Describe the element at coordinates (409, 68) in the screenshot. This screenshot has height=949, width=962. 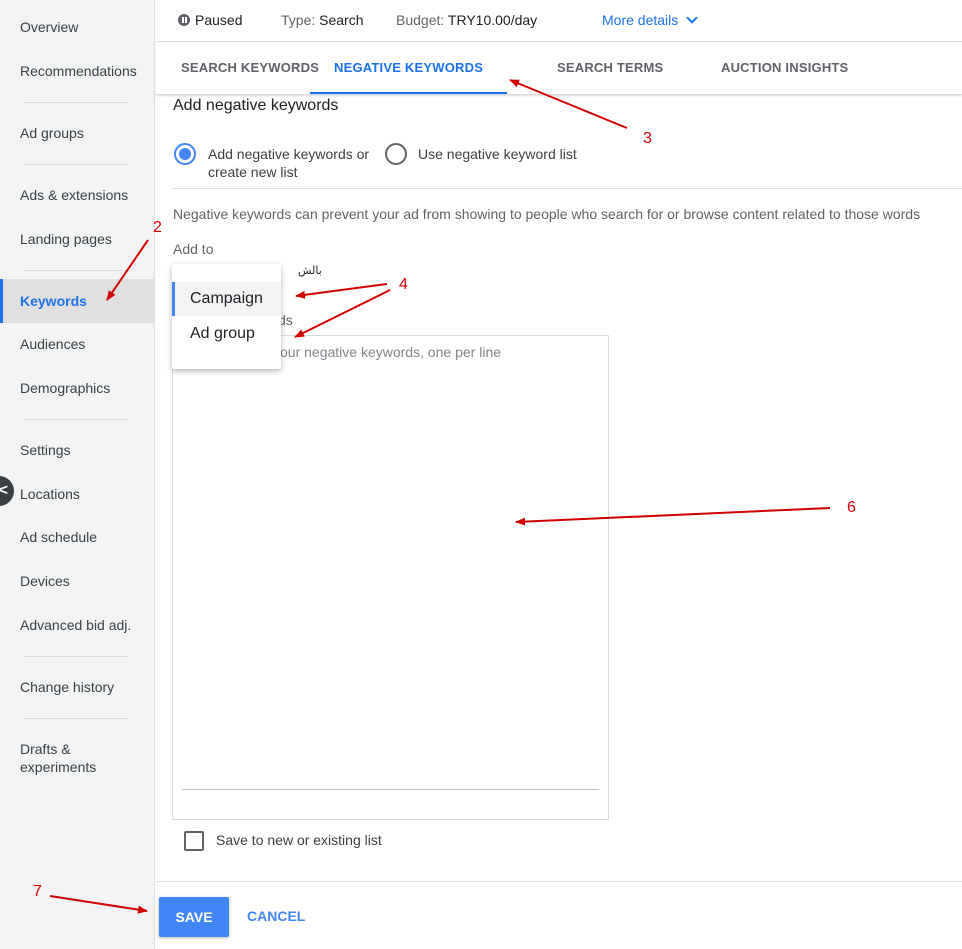
I see `tab-negative-keywords: NEGATIVE KEYWORDS` at that location.